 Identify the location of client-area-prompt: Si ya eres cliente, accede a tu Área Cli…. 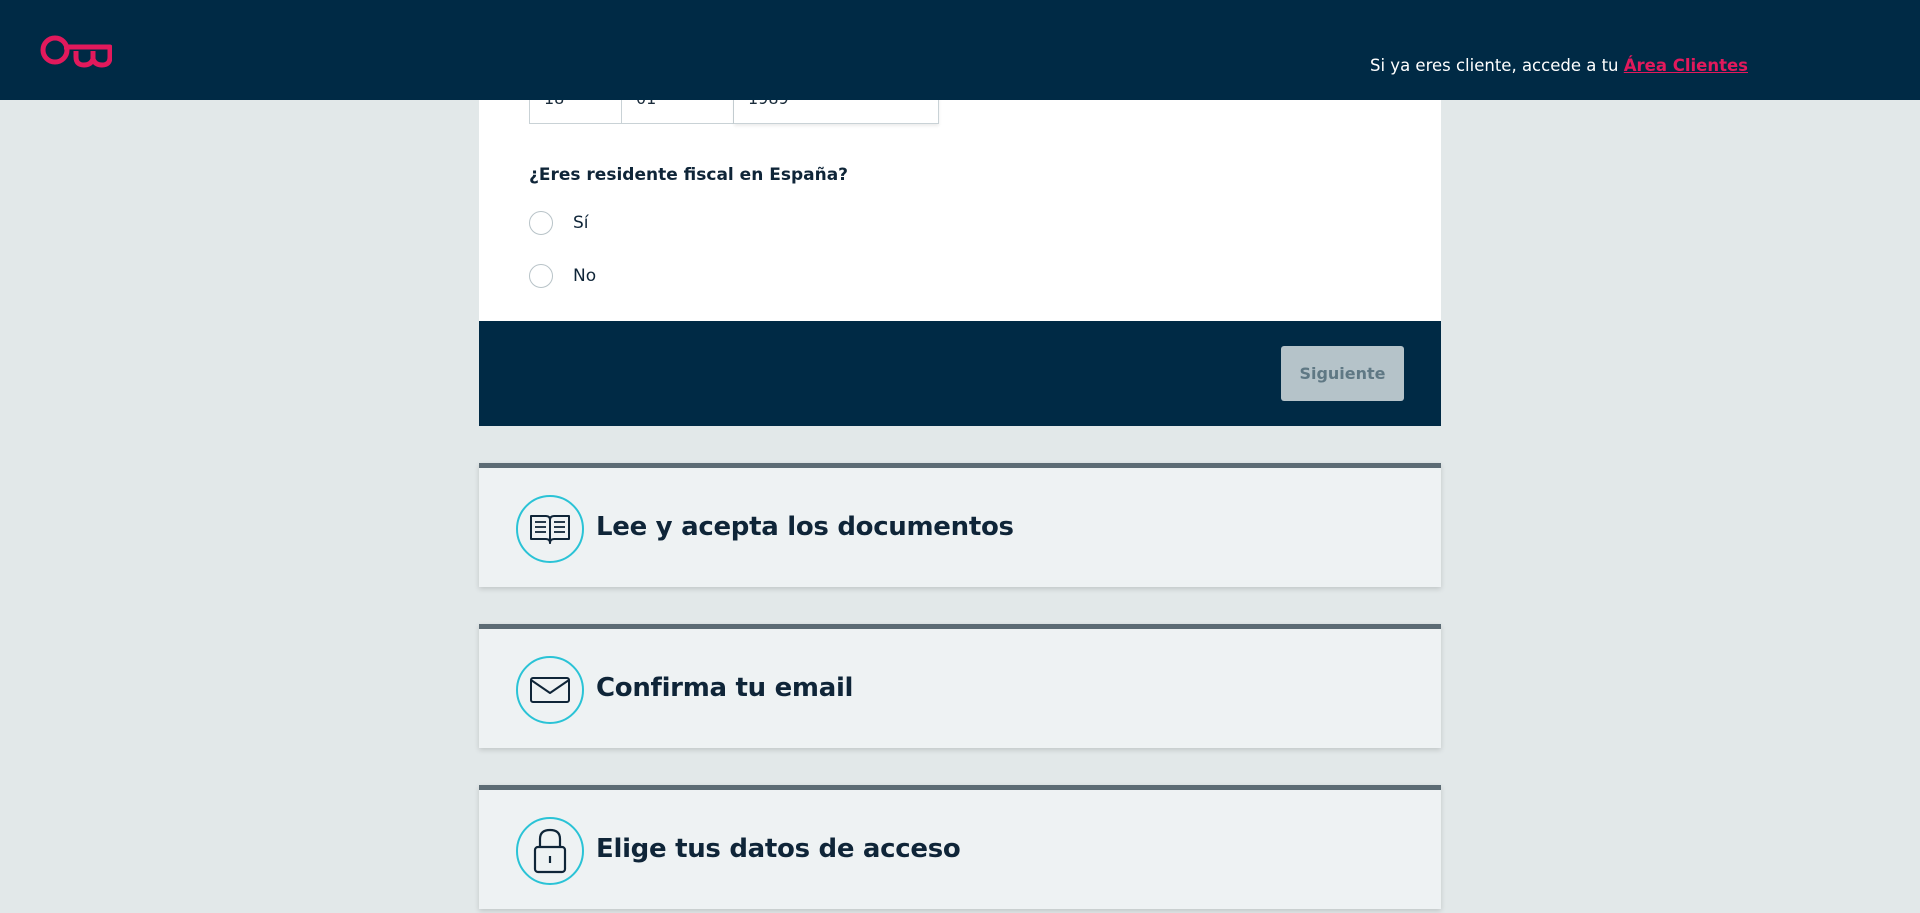
(1559, 65).